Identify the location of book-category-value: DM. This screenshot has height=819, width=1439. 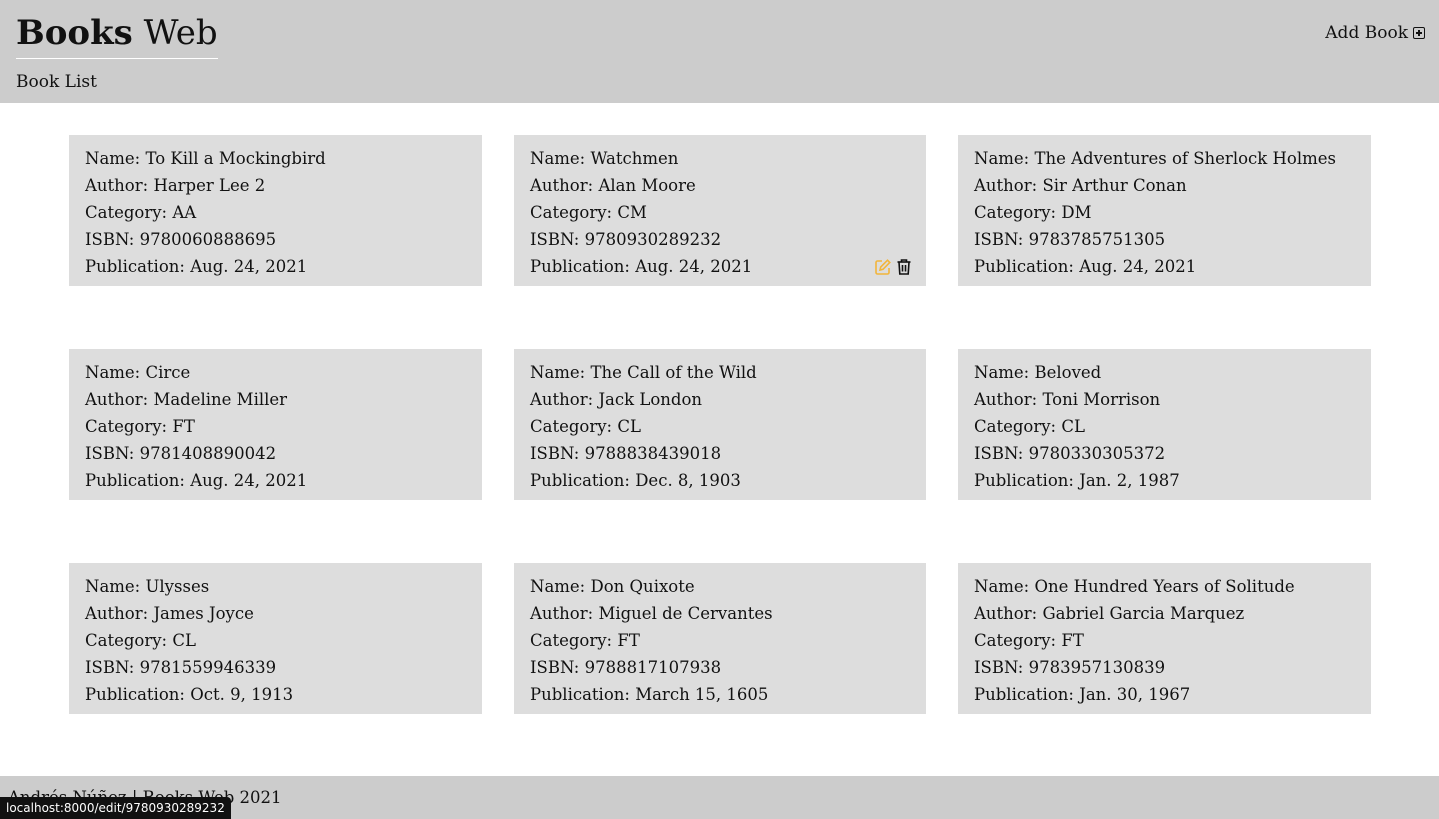
(1076, 212).